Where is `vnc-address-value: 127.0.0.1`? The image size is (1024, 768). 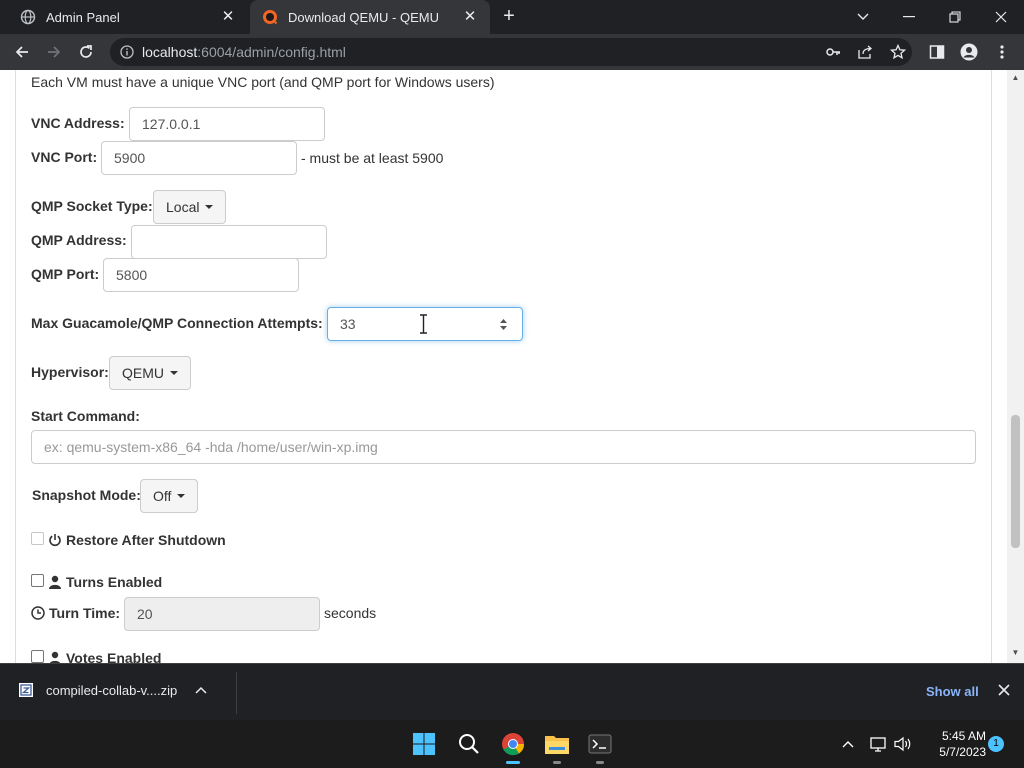 vnc-address-value: 127.0.0.1 is located at coordinates (171, 124).